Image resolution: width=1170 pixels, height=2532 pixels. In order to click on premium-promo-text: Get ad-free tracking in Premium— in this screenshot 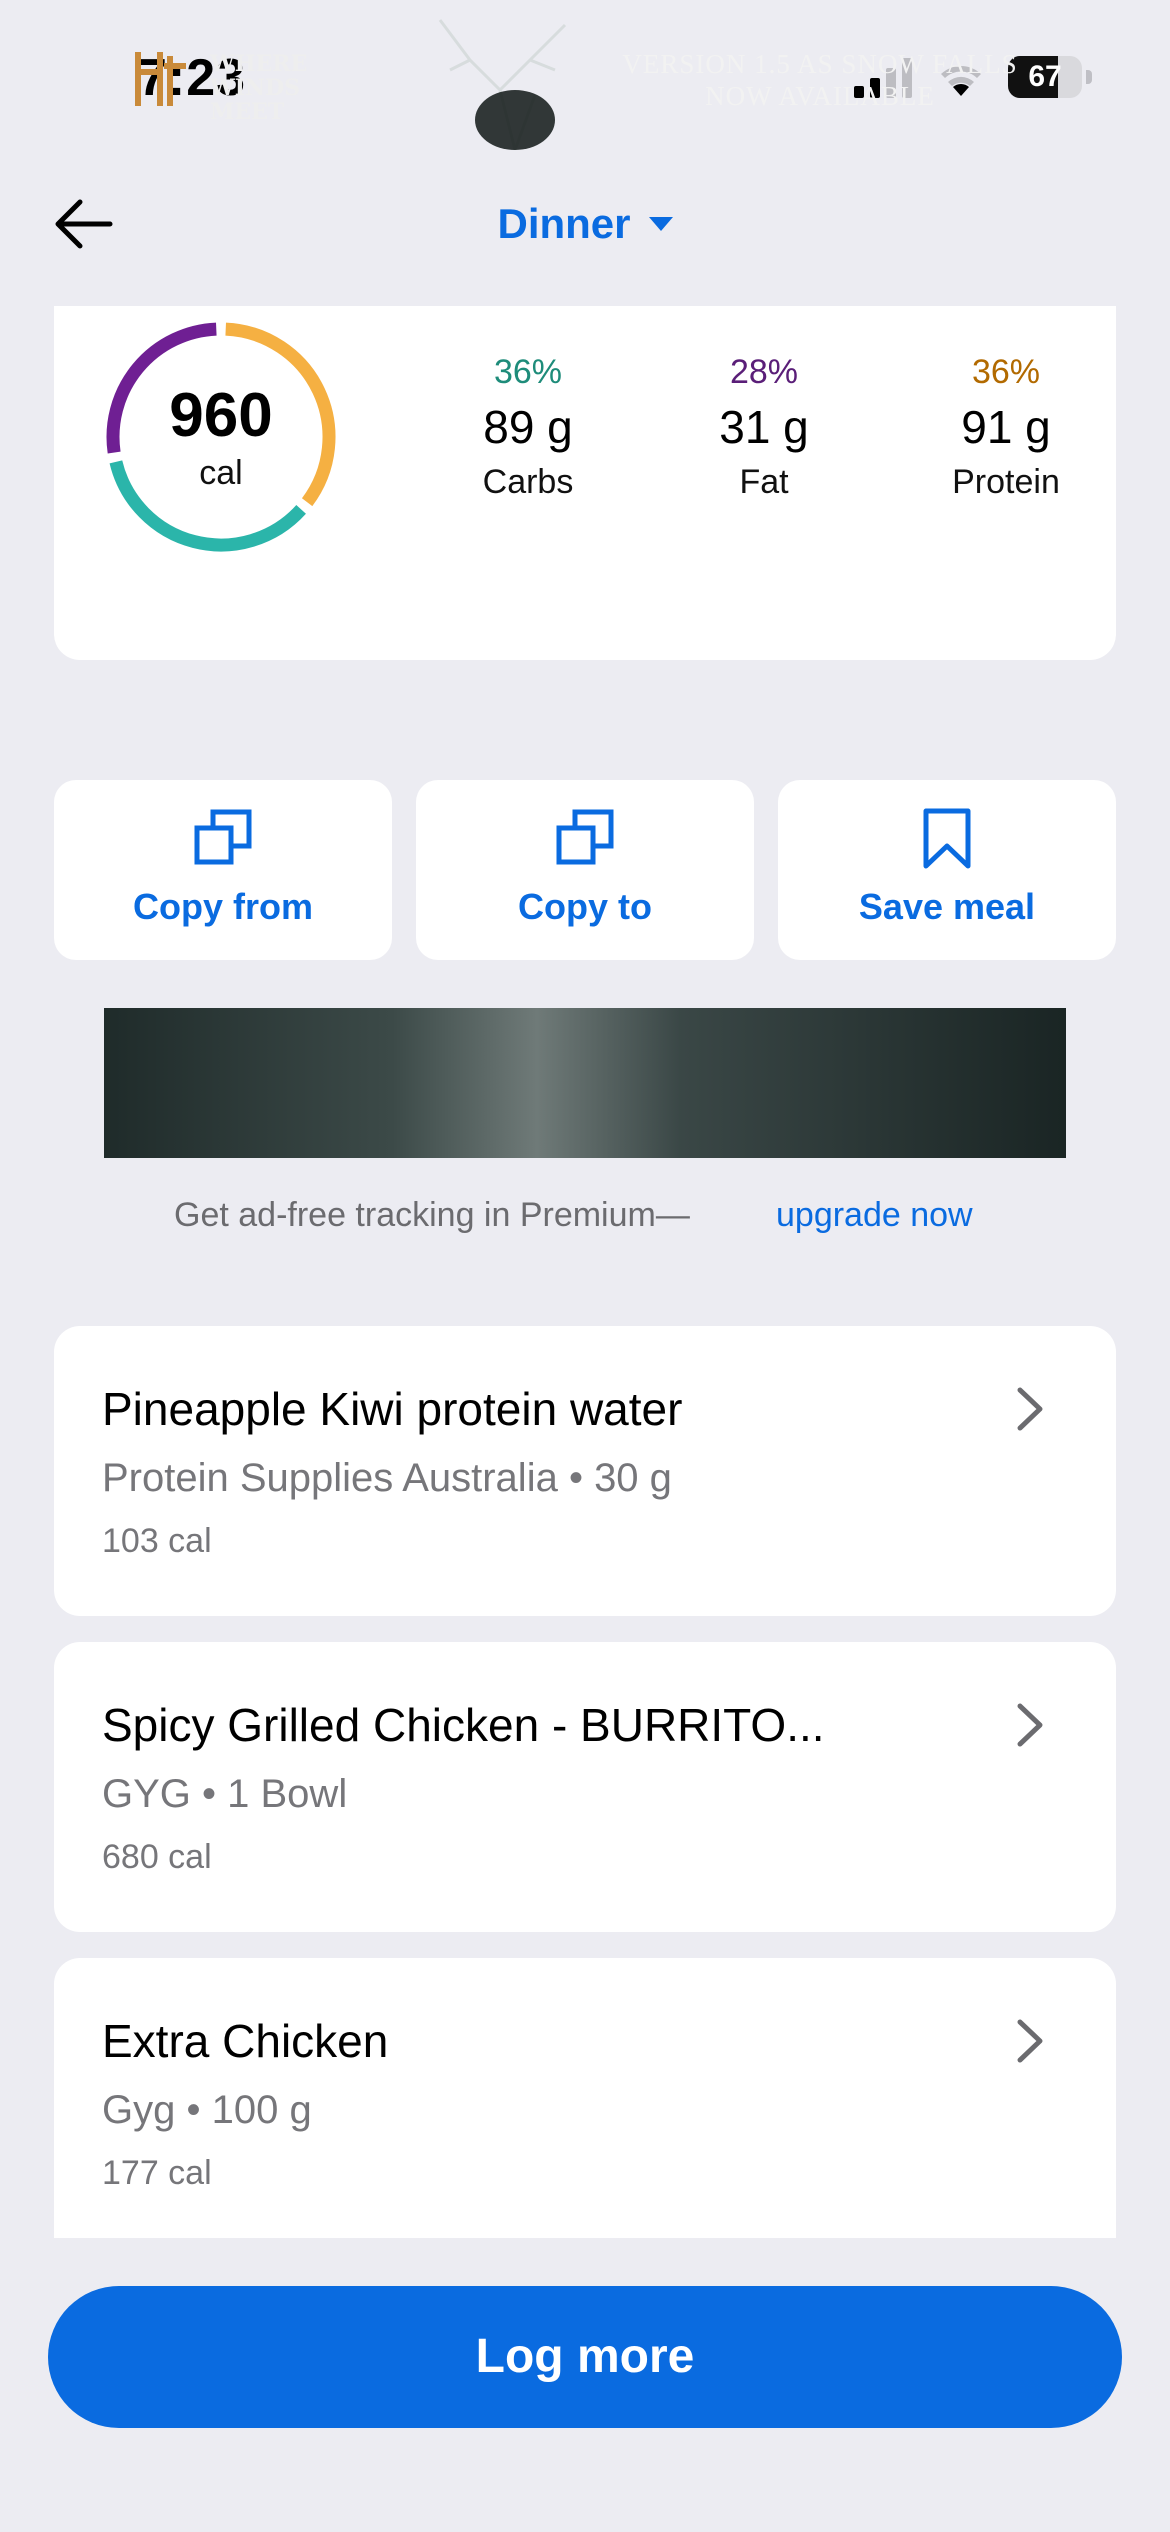, I will do `click(432, 1215)`.